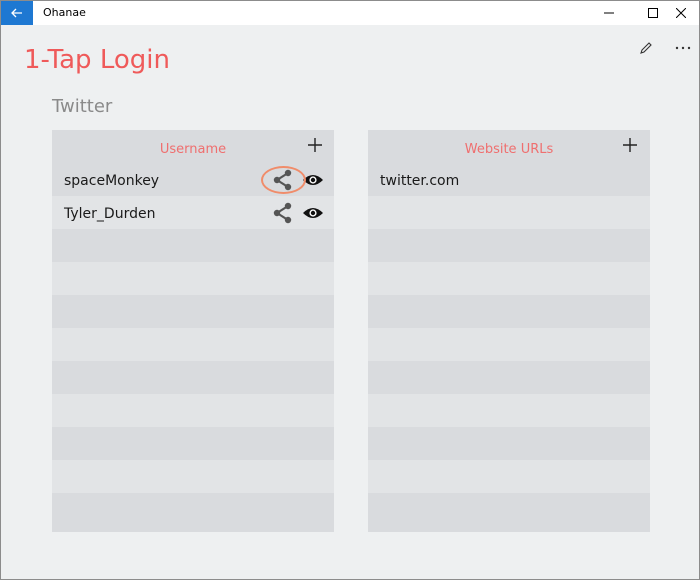 The width and height of the screenshot is (700, 580). I want to click on more-button, so click(683, 48).